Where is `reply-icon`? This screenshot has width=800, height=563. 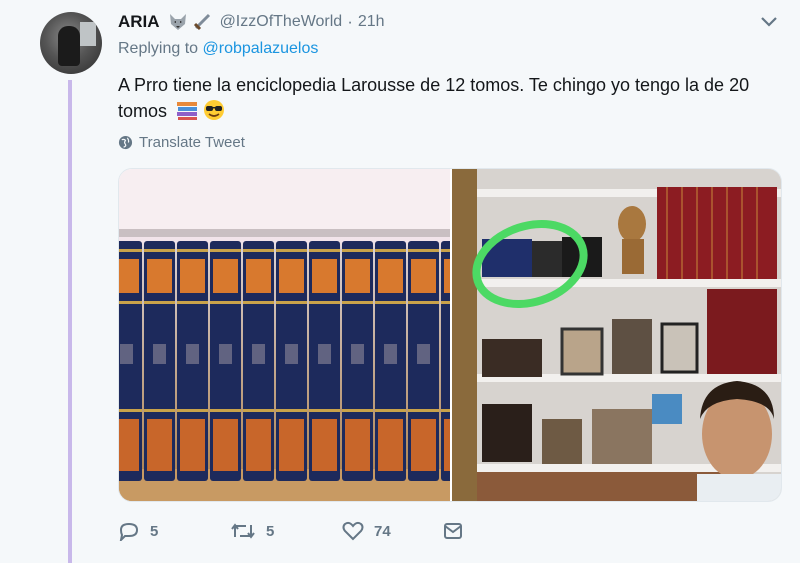
reply-icon is located at coordinates (129, 531).